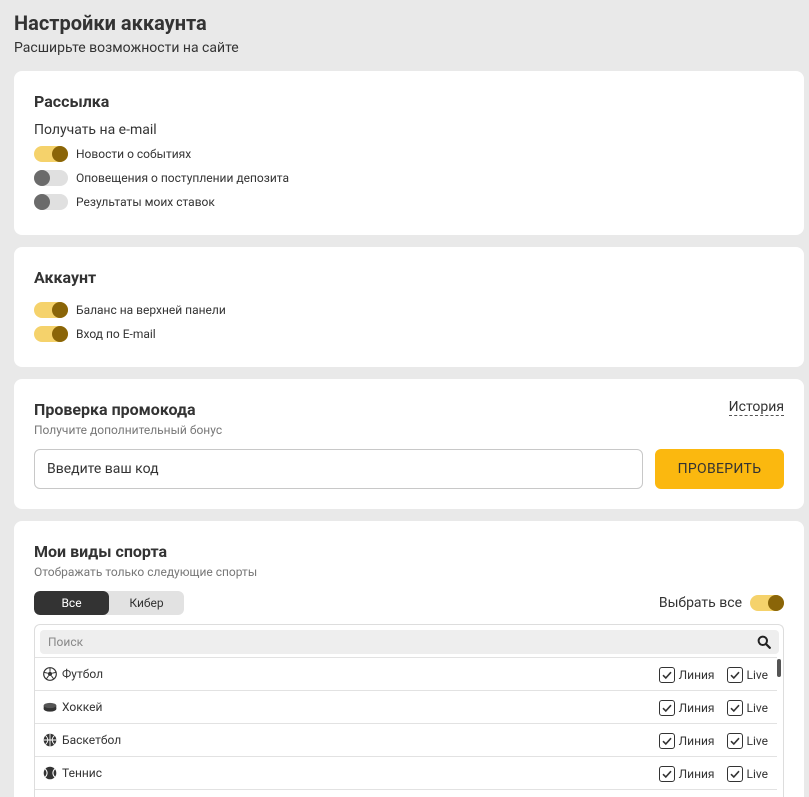  What do you see at coordinates (756, 407) in the screenshot?
I see `history-link: История` at bounding box center [756, 407].